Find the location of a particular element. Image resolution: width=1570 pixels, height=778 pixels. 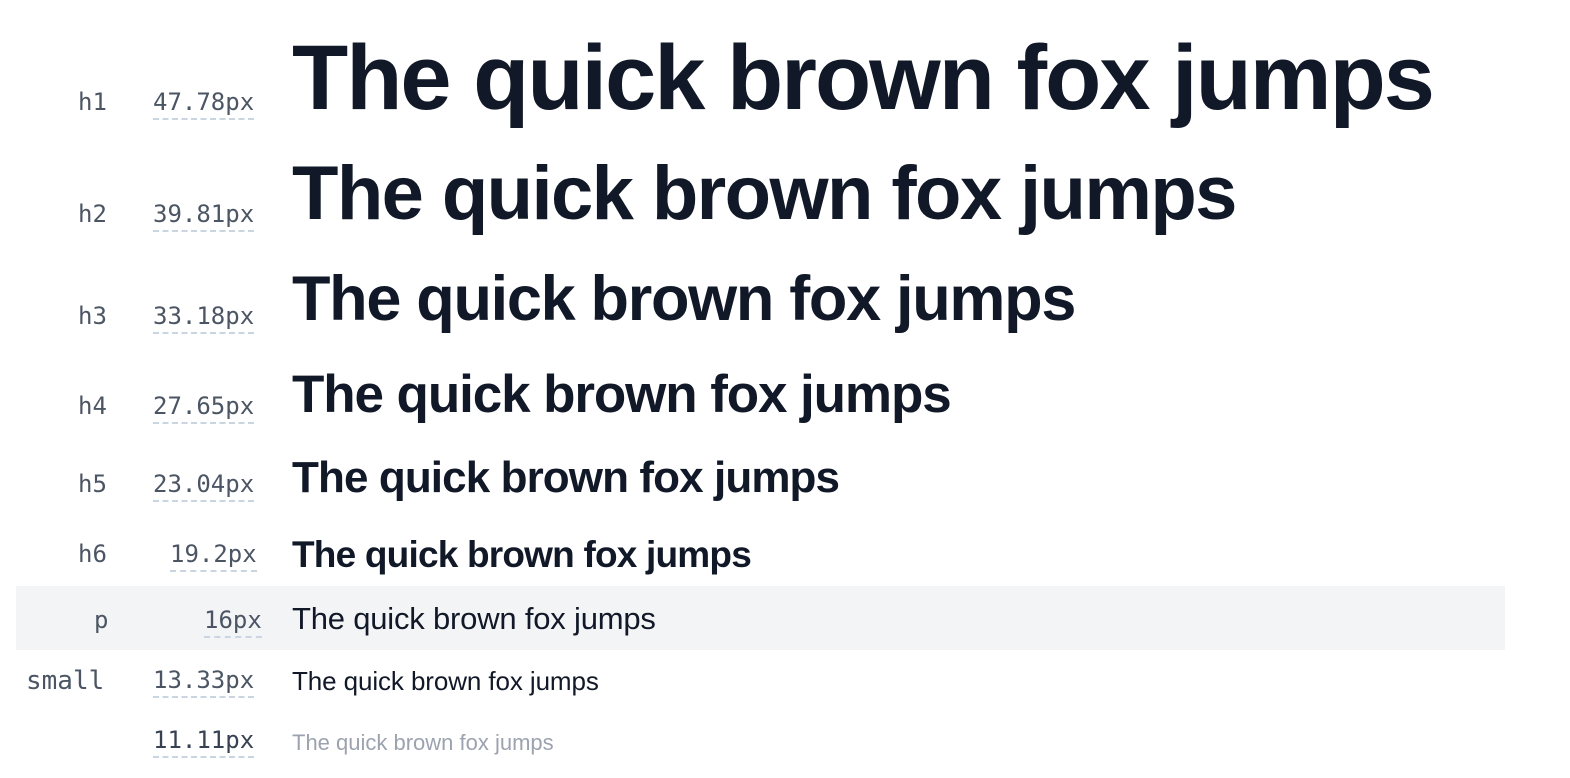

type-row-h5: h5 23.04px The quick brown fox jumps is located at coordinates (760, 478).